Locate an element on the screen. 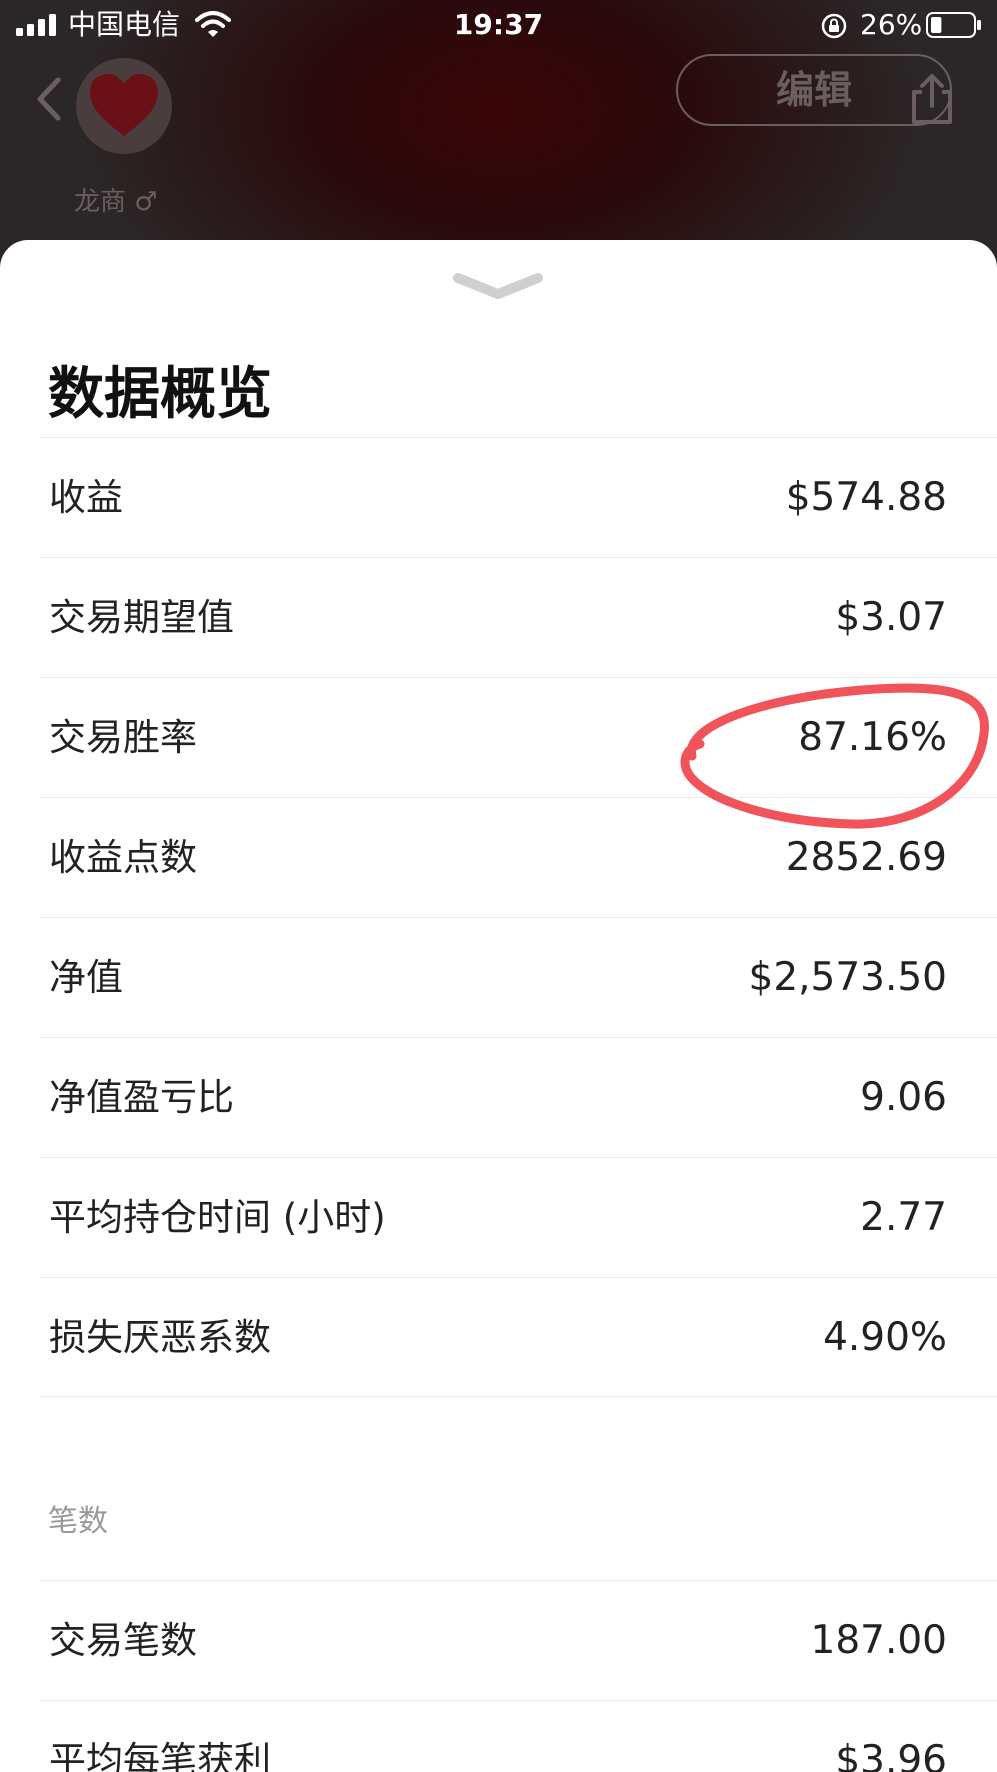 The width and height of the screenshot is (997, 1772). stat-label: 平均每笔获利 is located at coordinates (160, 1755).